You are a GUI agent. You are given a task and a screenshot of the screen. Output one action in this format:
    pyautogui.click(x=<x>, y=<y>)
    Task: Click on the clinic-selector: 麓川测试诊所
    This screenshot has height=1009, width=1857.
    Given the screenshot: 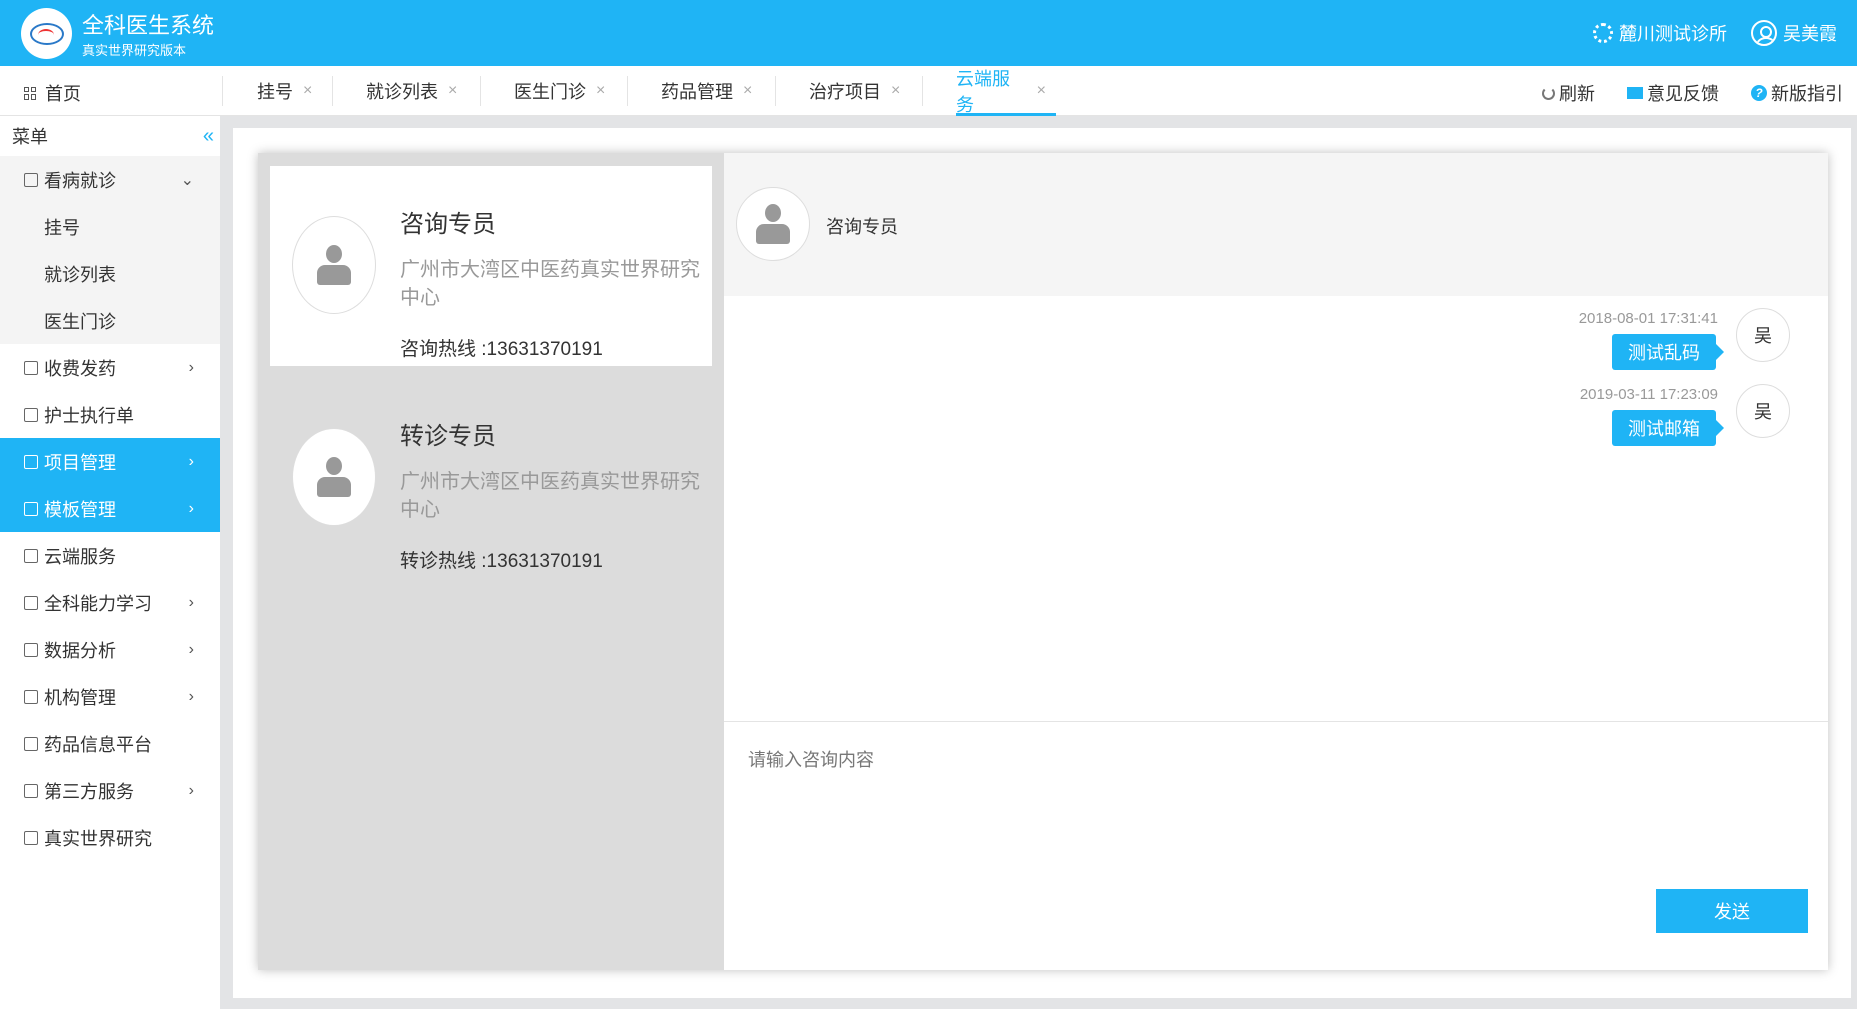 What is the action you would take?
    pyautogui.click(x=1660, y=33)
    